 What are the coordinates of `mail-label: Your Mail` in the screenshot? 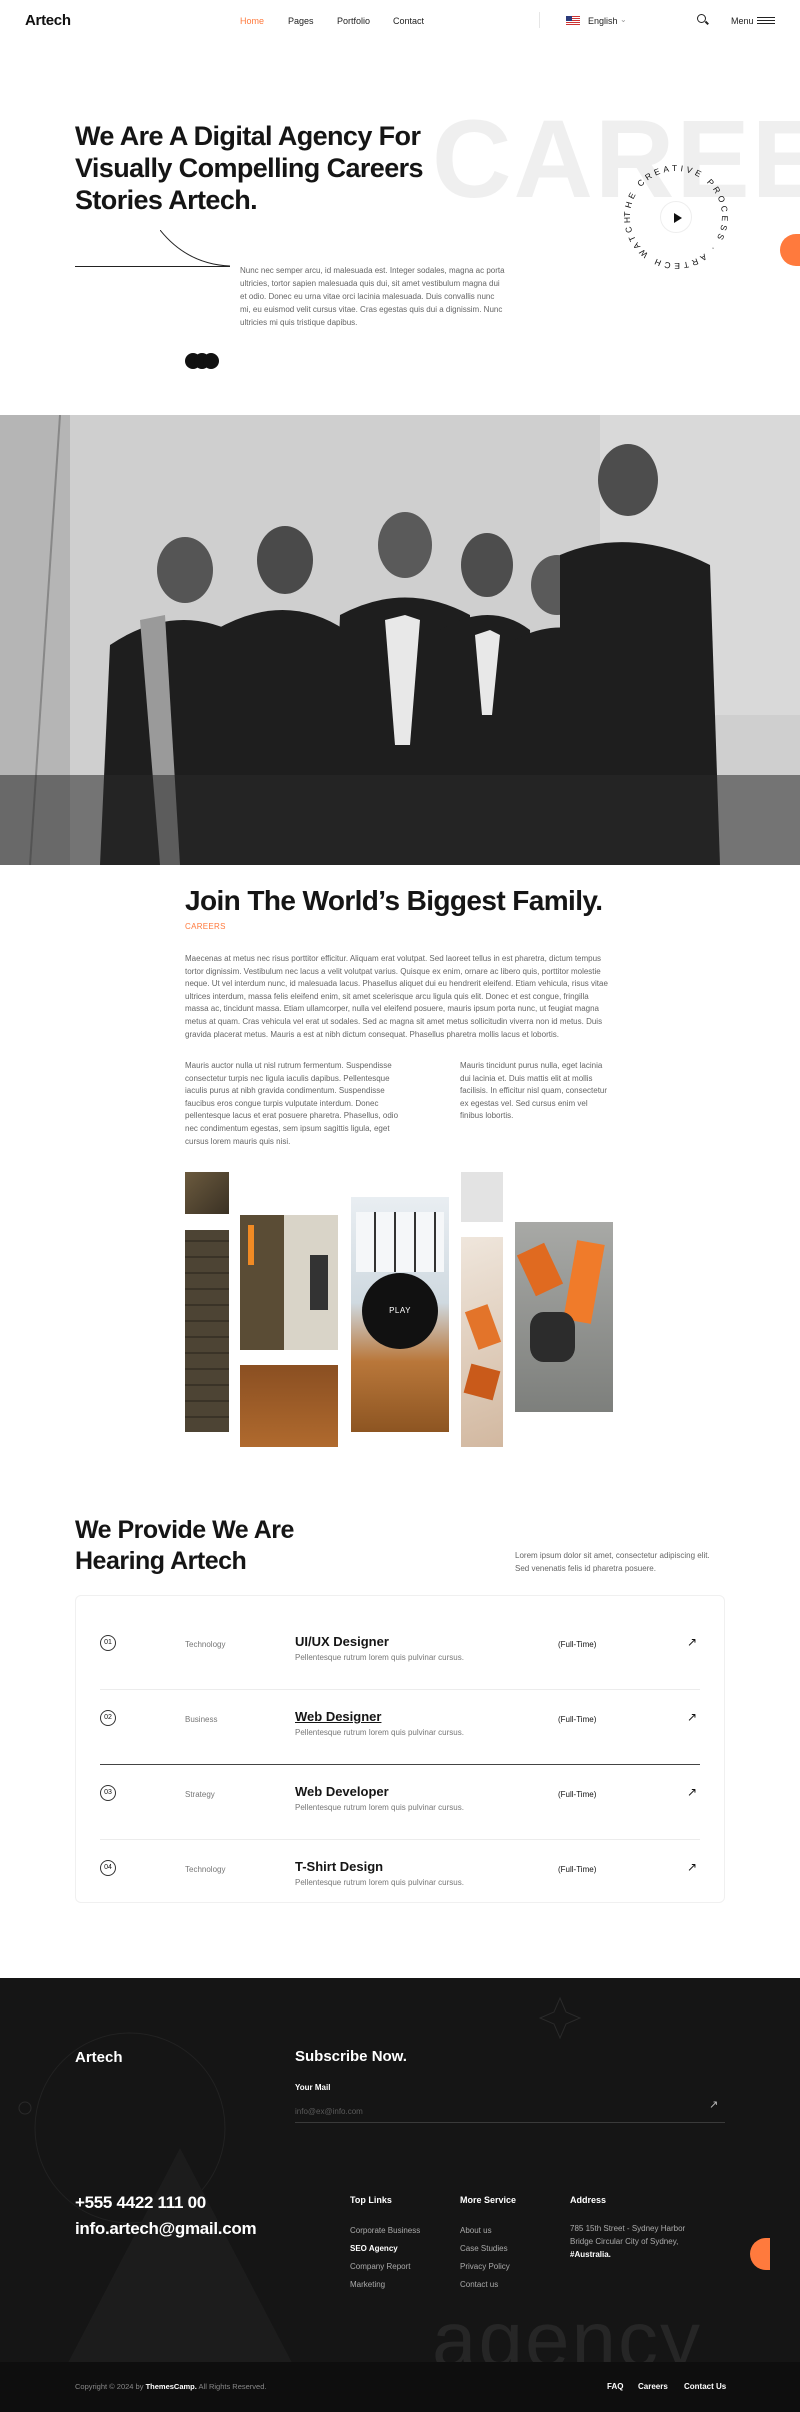 It's located at (313, 2087).